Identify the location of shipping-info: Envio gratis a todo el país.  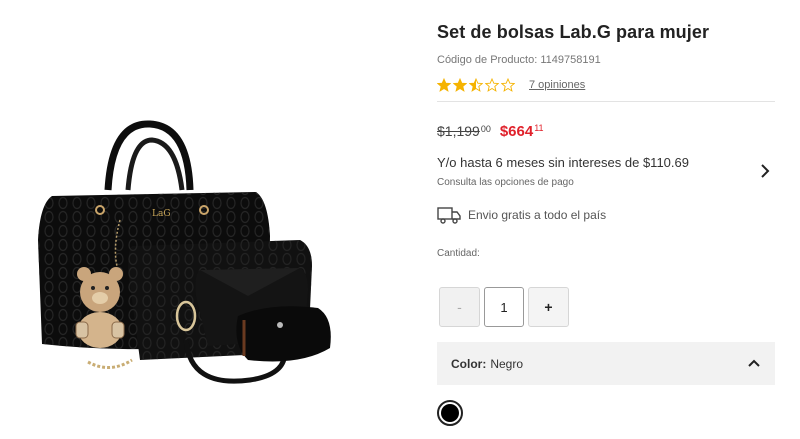
(521, 215).